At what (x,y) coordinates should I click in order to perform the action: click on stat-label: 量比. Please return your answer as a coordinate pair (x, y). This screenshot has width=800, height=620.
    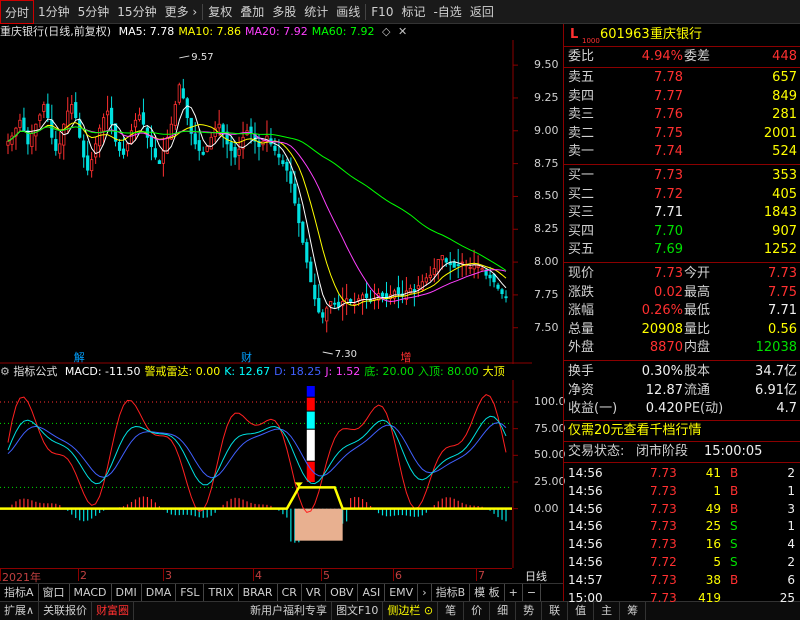
    Looking at the image, I should click on (697, 329).